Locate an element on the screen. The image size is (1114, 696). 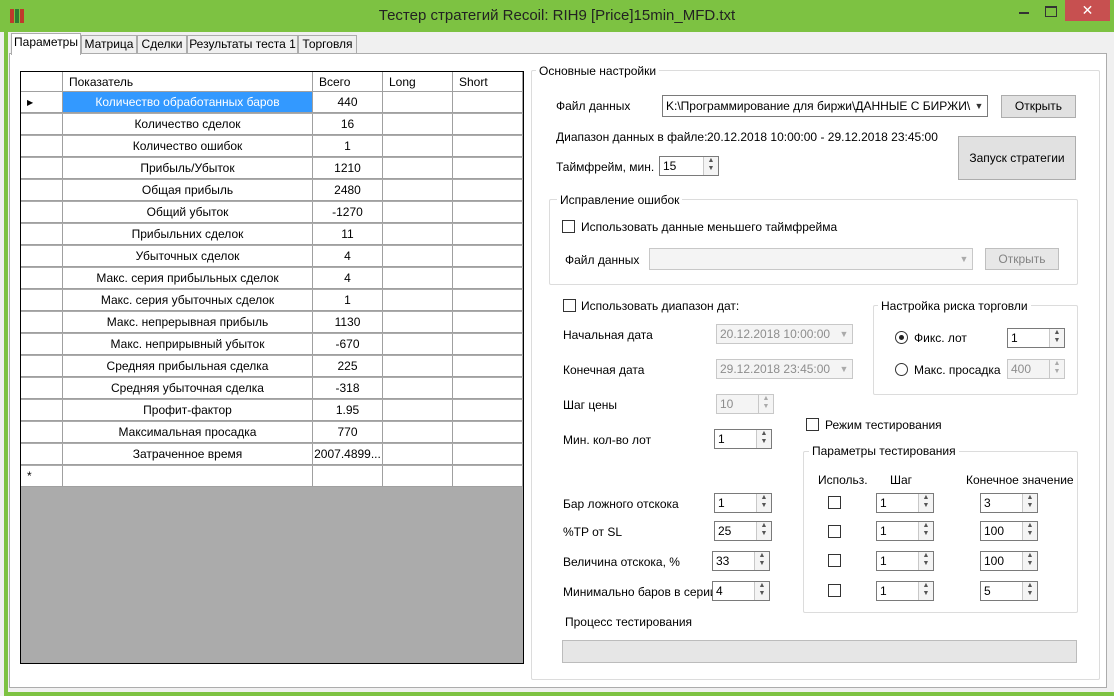
timeframe-input: 15 ▲ ▼ is located at coordinates (689, 166).